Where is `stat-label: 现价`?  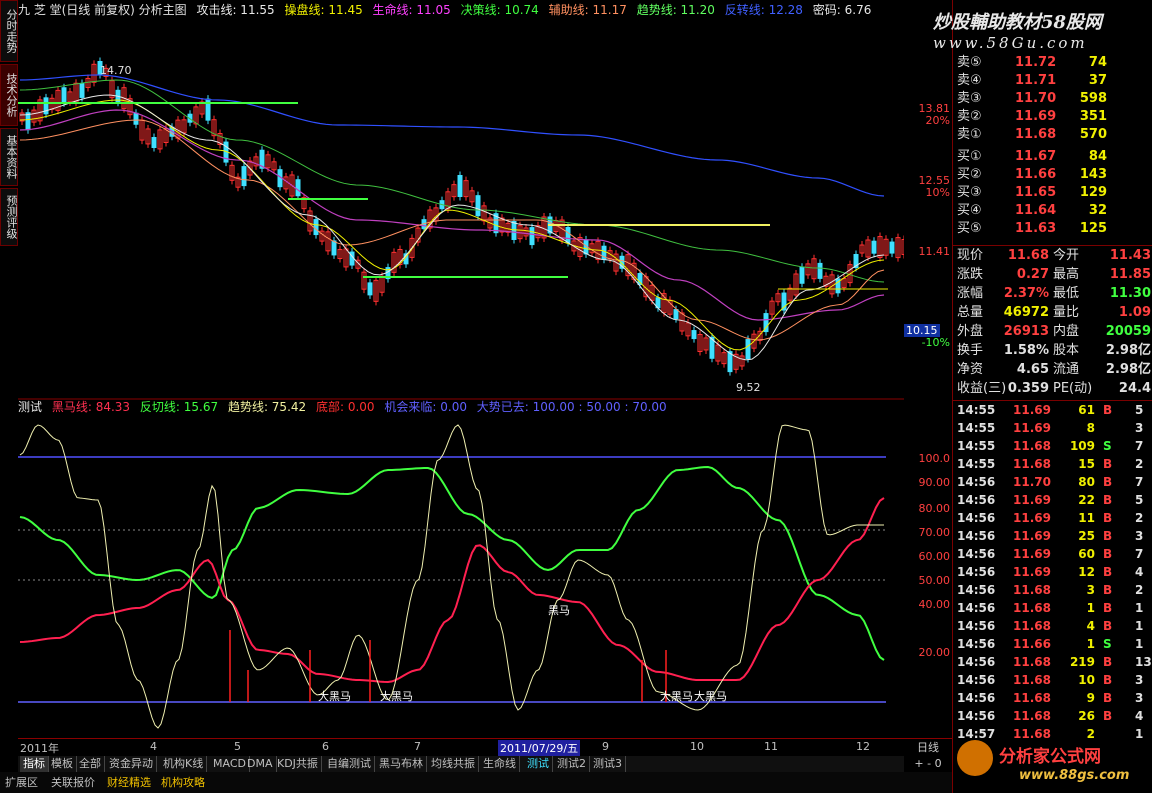 stat-label: 现价 is located at coordinates (970, 255).